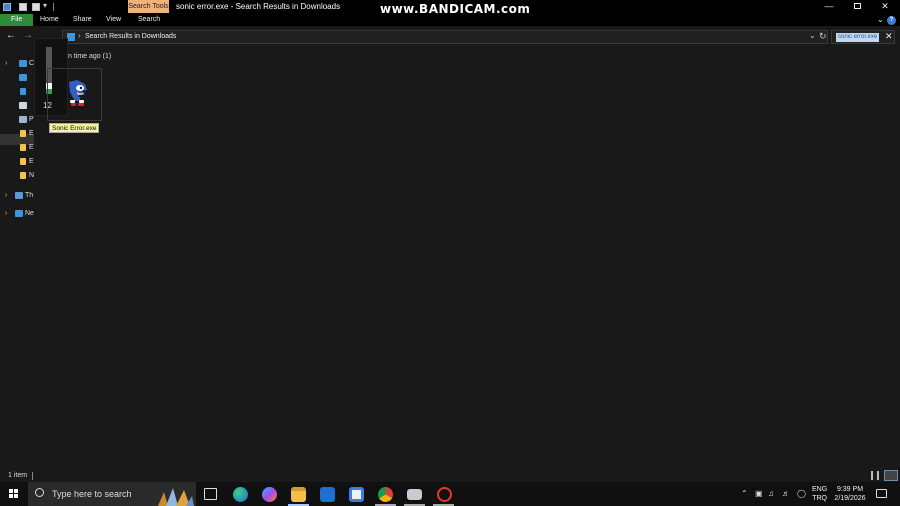 Image resolution: width=900 pixels, height=506 pixels. What do you see at coordinates (23, 91) in the screenshot?
I see `download-icon` at bounding box center [23, 91].